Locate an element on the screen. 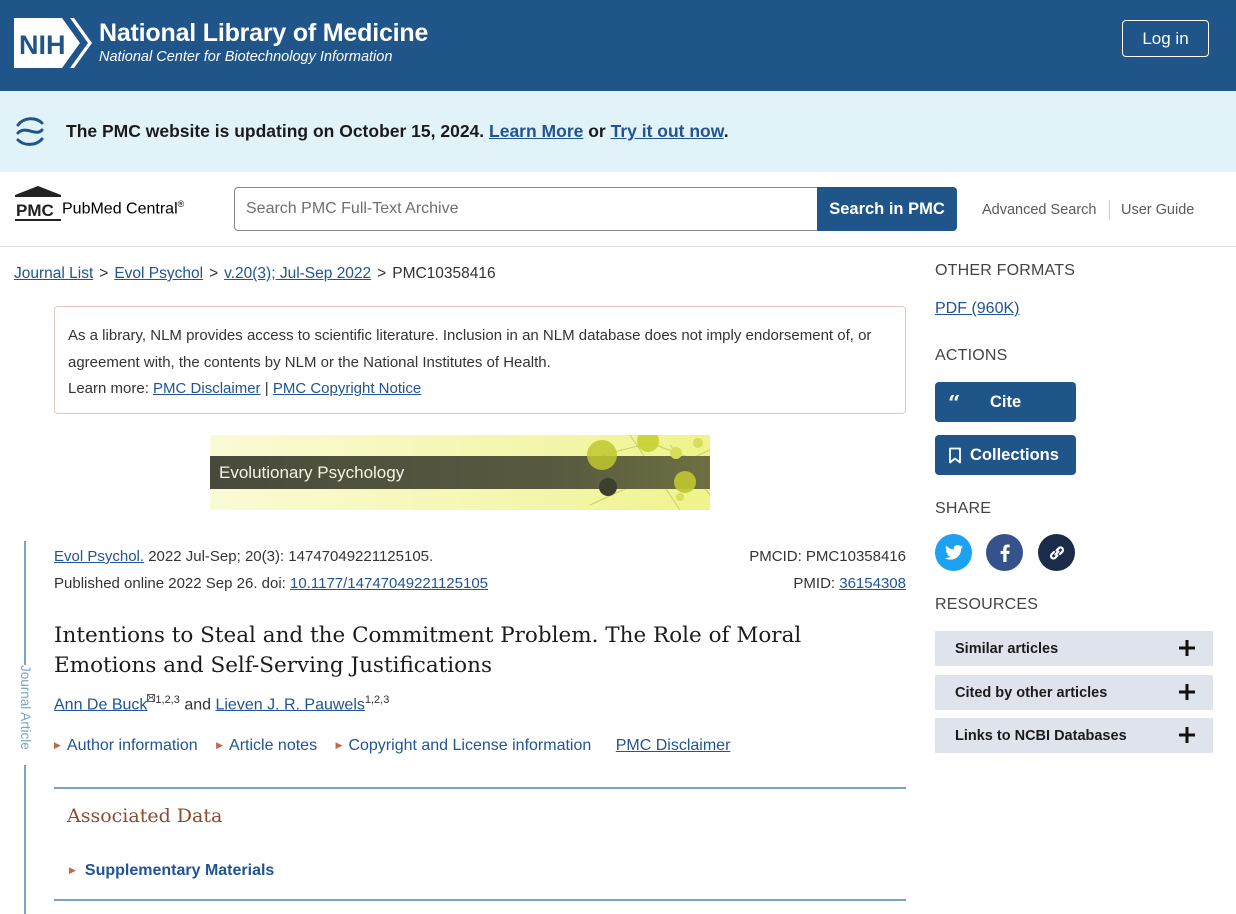 This screenshot has height=914, width=1236. associated-data-bottom-rule is located at coordinates (480, 900).